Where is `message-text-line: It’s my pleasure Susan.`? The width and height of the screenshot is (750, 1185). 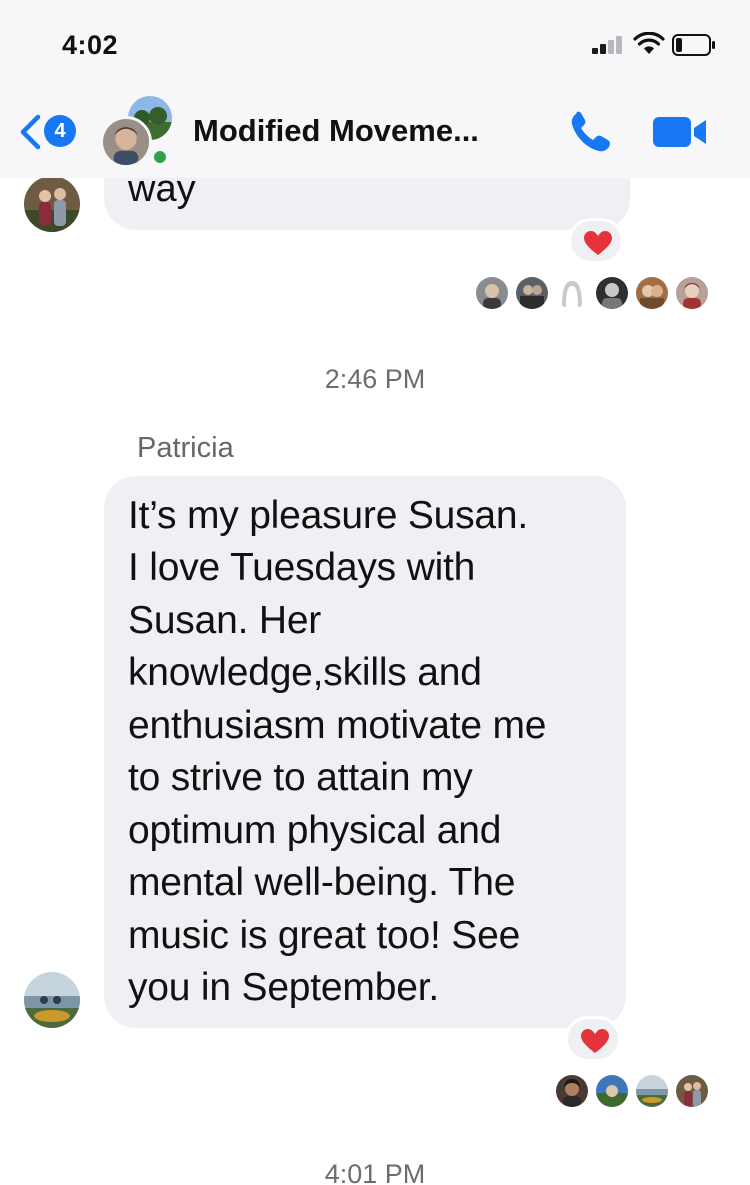 message-text-line: It’s my pleasure Susan. is located at coordinates (328, 515).